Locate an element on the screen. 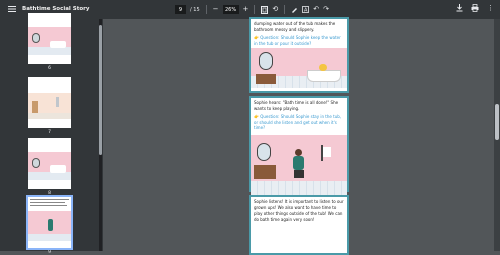 Image resolution: width=500 pixels, height=255 pixels. page-thumbnail-selected is located at coordinates (49, 222).